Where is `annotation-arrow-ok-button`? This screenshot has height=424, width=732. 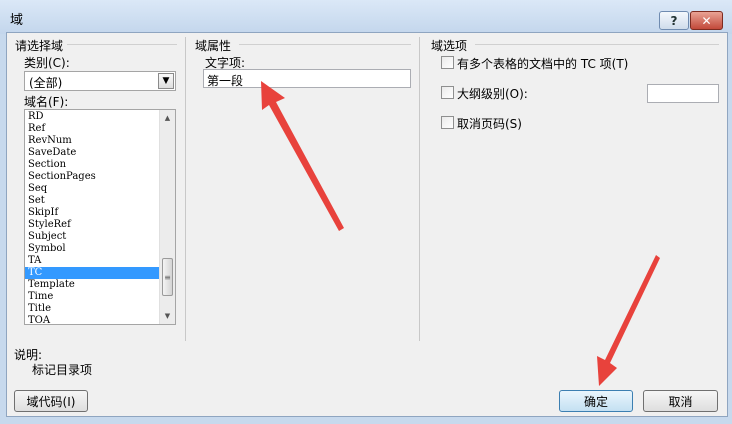 annotation-arrow-ok-button is located at coordinates (628, 320).